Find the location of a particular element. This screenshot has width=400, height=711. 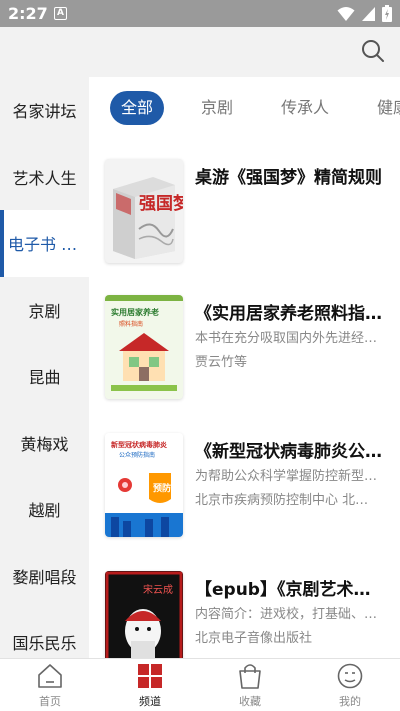

nav-channel: 频道 is located at coordinates (150, 685).